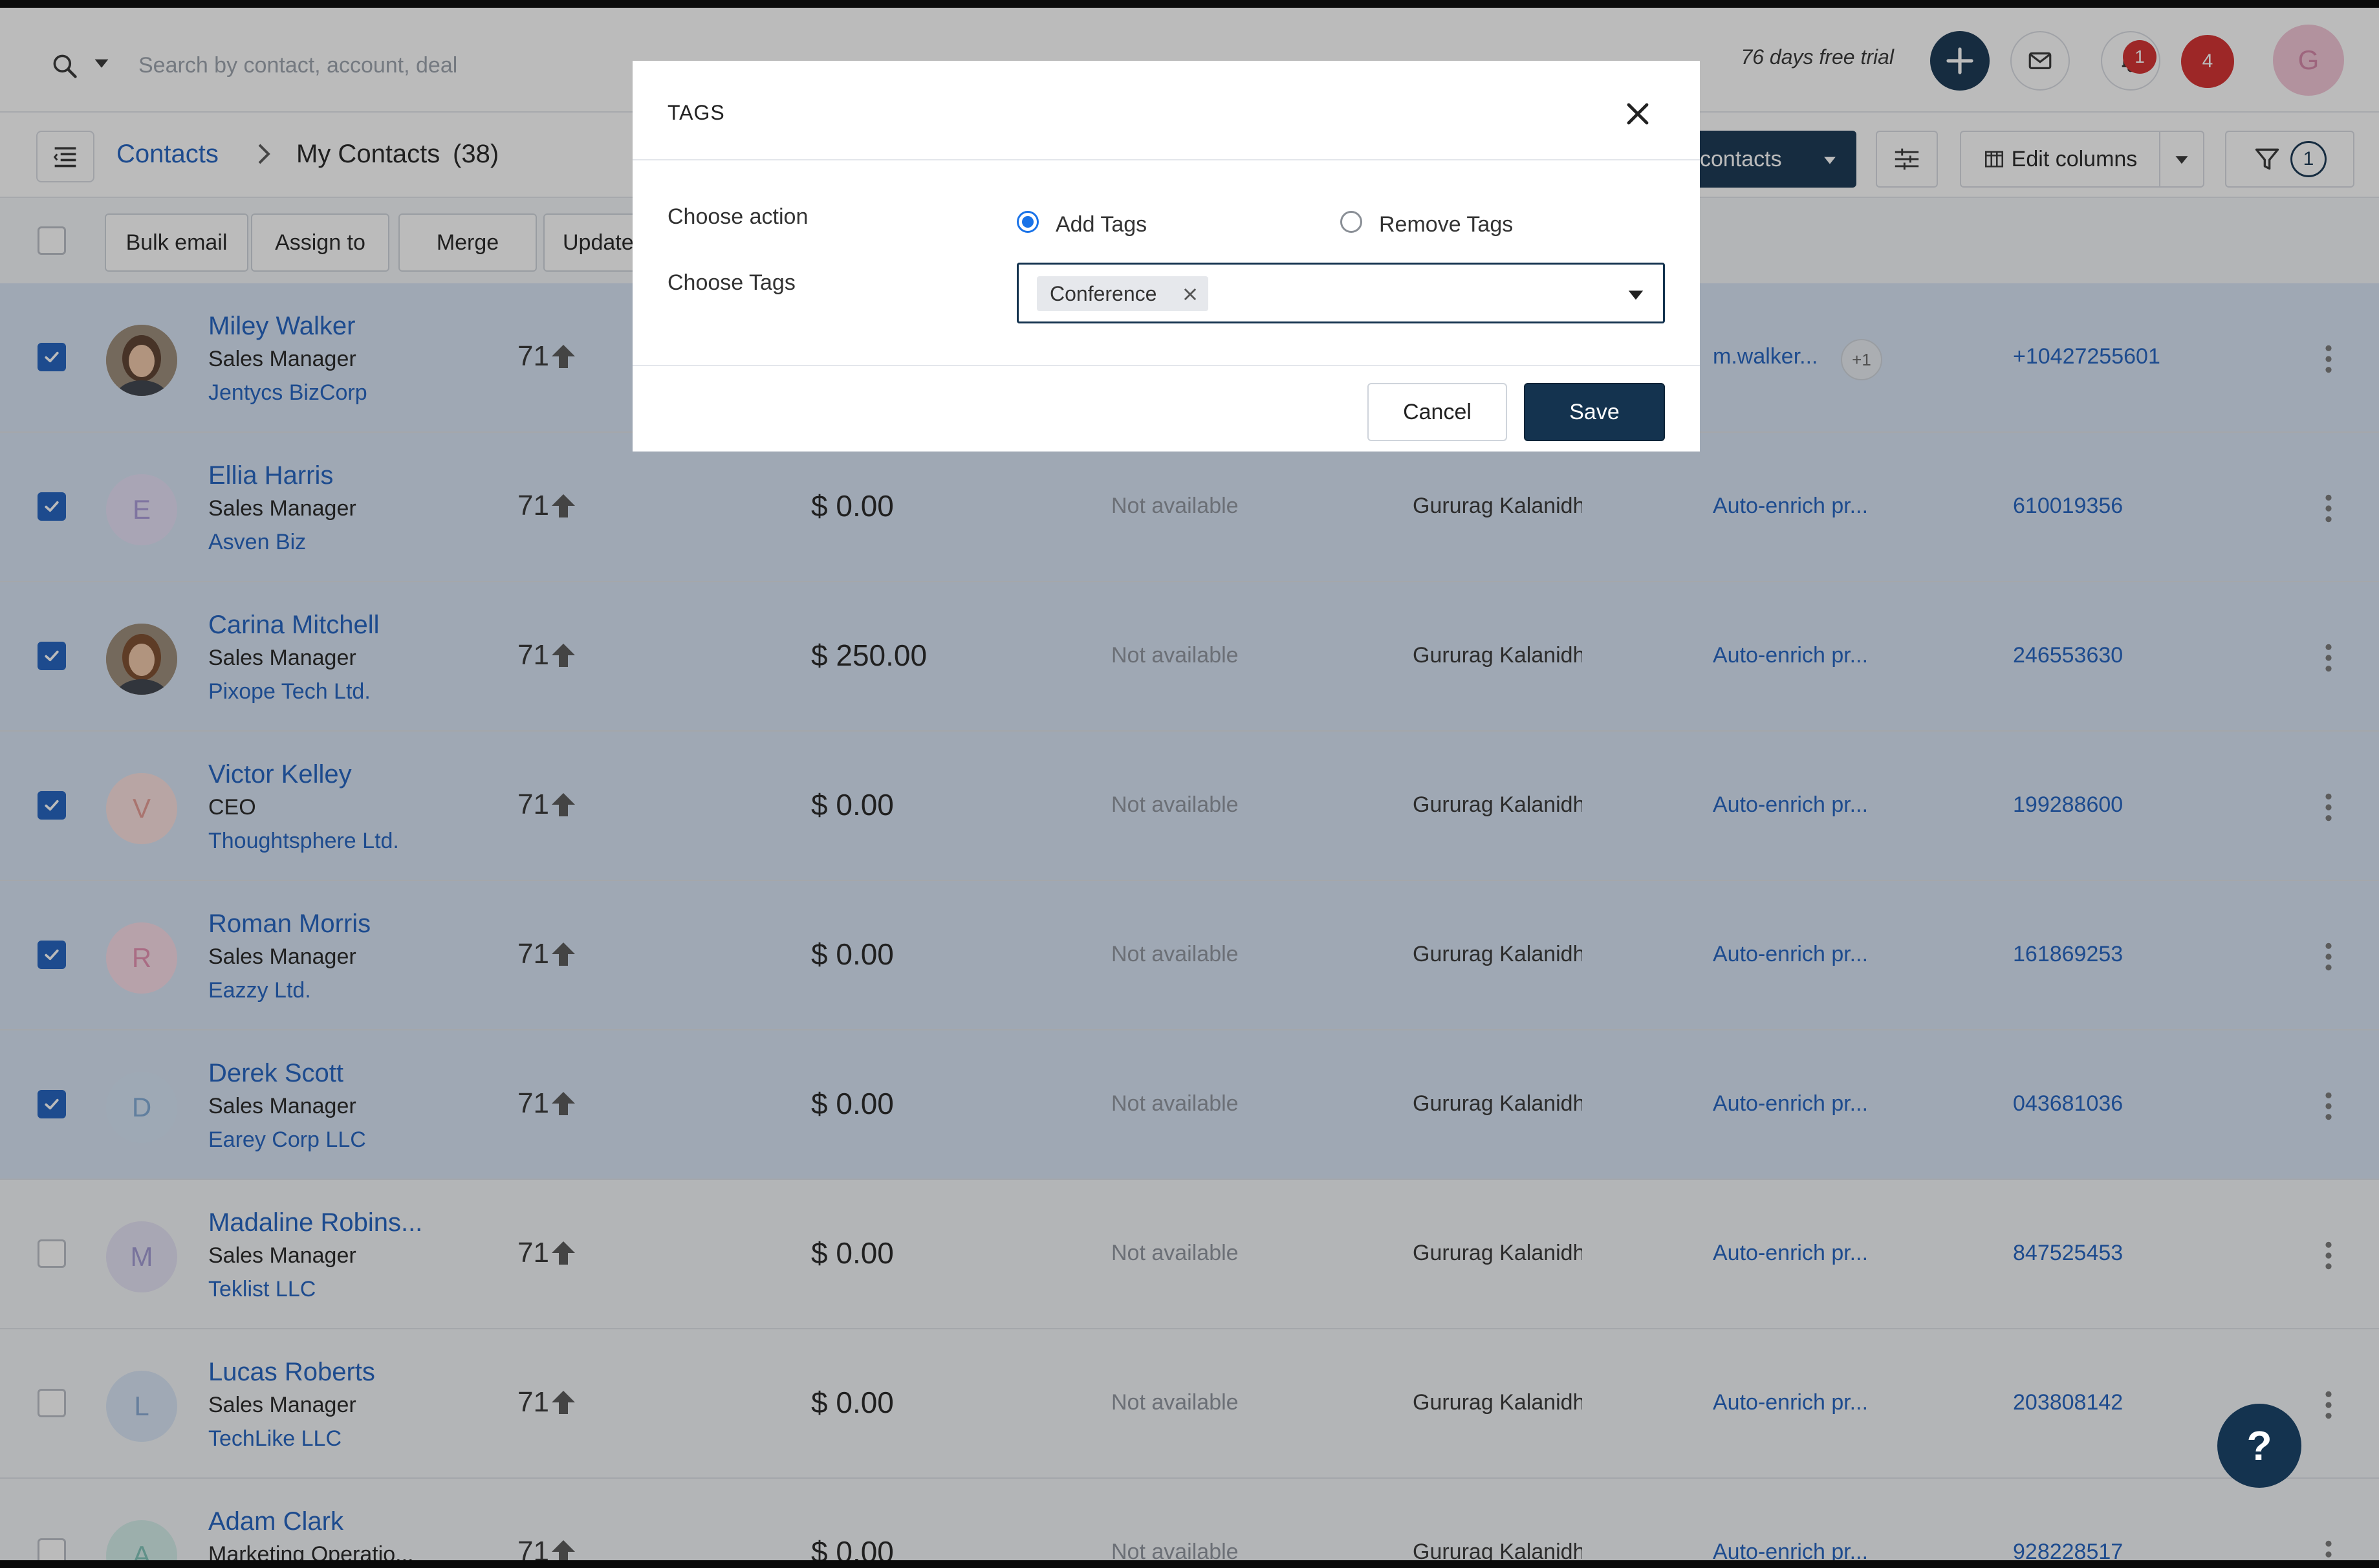 The height and width of the screenshot is (1568, 2379). Describe the element at coordinates (1351, 222) in the screenshot. I see `remove-tags-radio` at that location.